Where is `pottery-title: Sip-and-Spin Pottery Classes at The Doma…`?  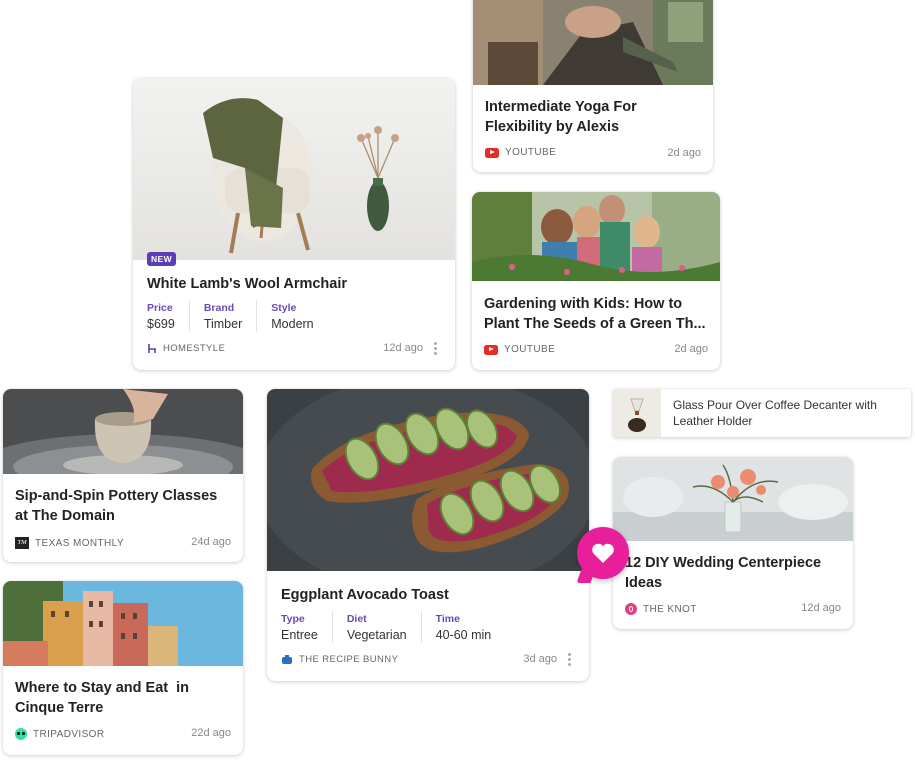
pottery-title: Sip-and-Spin Pottery Classes at The Doma… is located at coordinates (124, 506).